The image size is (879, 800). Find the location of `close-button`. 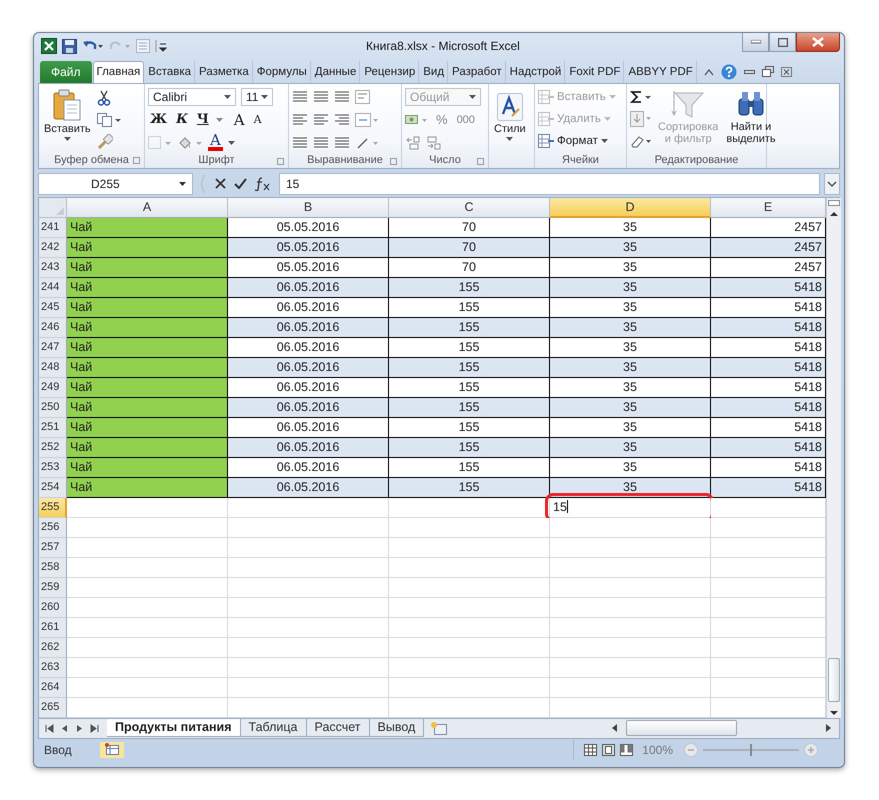

close-button is located at coordinates (818, 42).